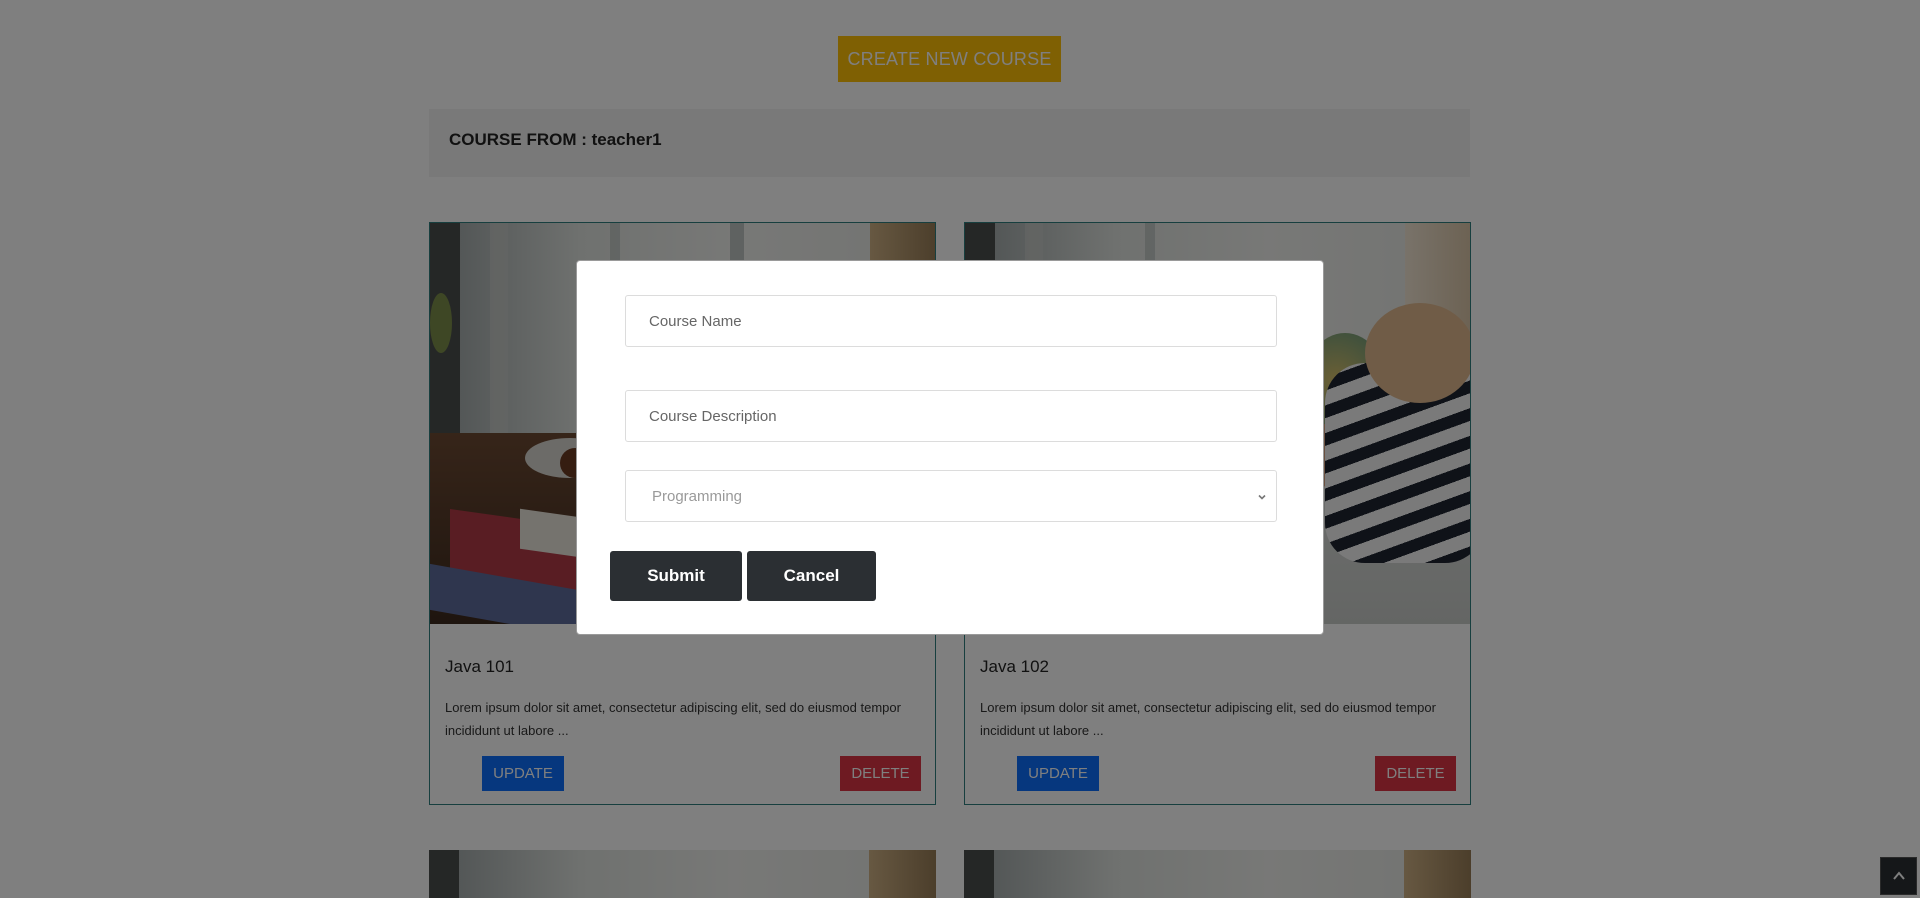 The width and height of the screenshot is (1920, 898). I want to click on submit-button: Submit, so click(676, 576).